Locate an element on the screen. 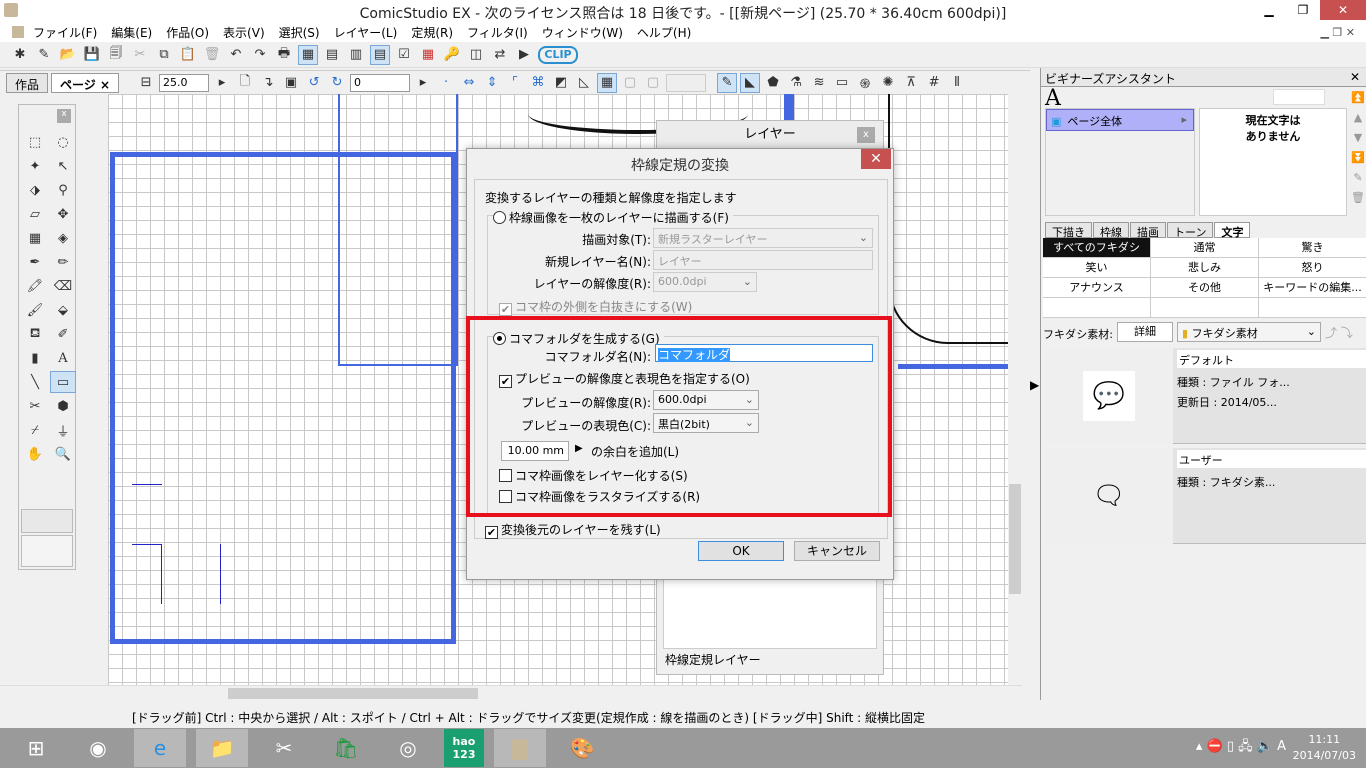 This screenshot has height=768, width=1366. menu-edit: 編集(E) is located at coordinates (131, 32).